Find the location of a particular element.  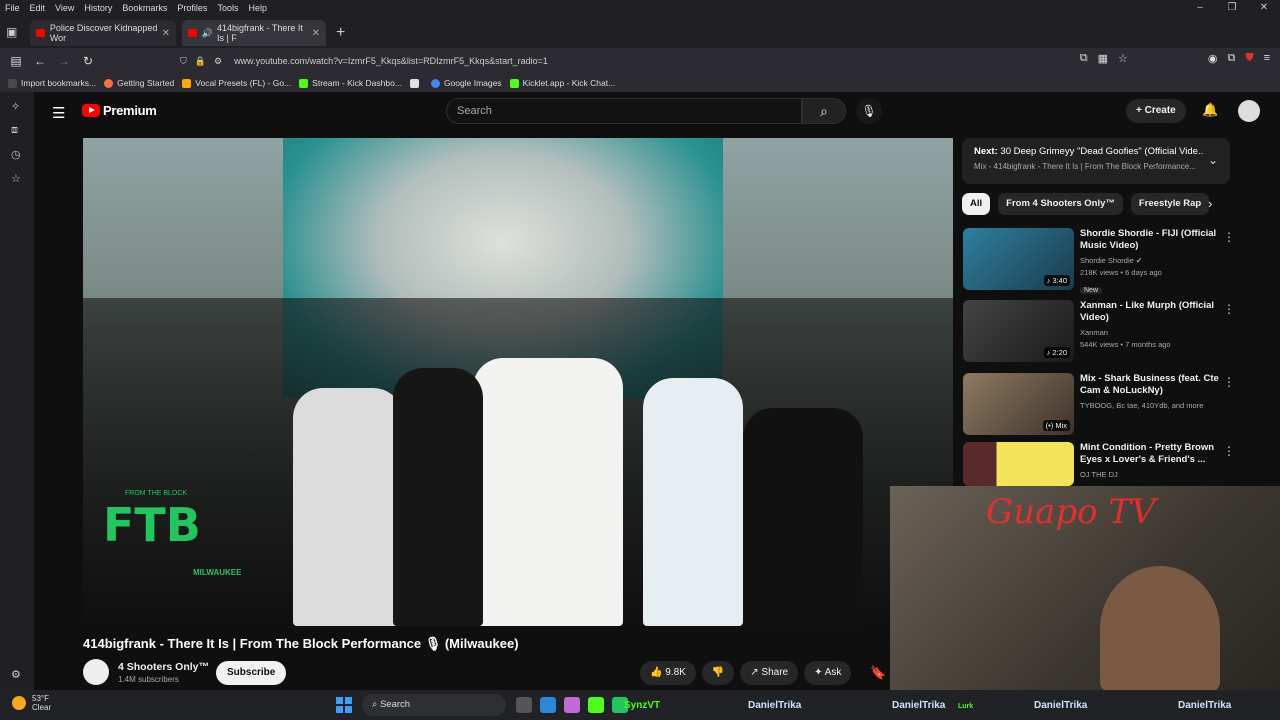

recommendation-channel: TYBOOG, Bc tae, 410Ydb, and more is located at coordinates (1142, 405).